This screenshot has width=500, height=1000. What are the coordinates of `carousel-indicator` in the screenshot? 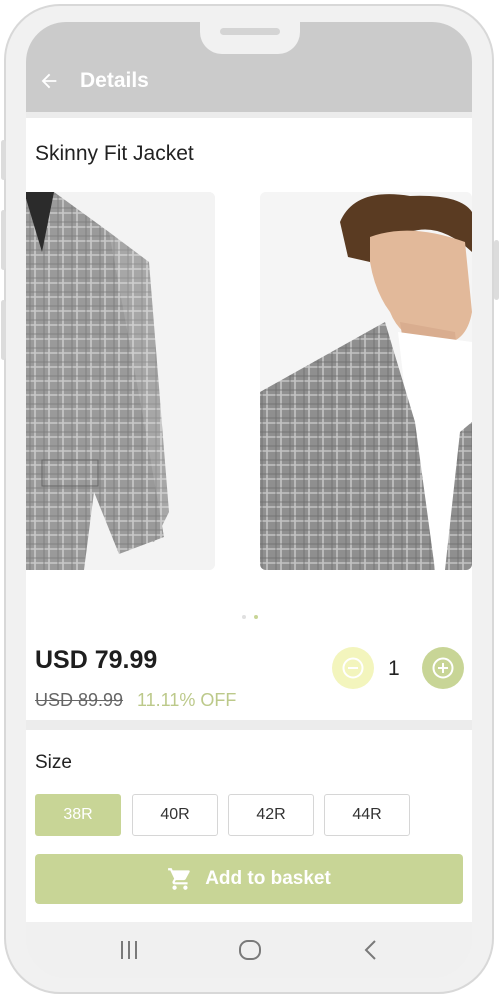 It's located at (252, 615).